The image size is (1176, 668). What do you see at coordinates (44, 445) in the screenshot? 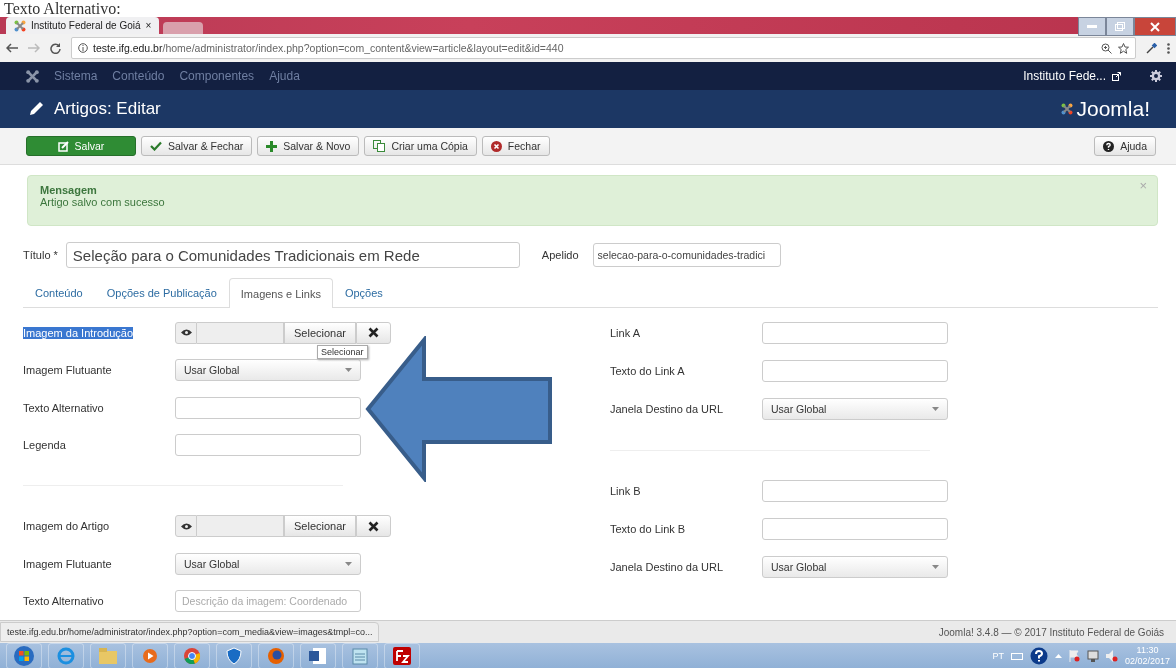
I see `field-label: Legenda` at bounding box center [44, 445].